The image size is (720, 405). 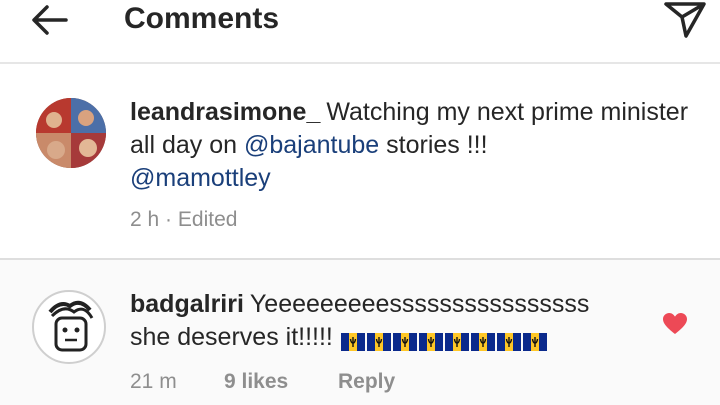 What do you see at coordinates (50, 20) in the screenshot?
I see `arrow-left-icon` at bounding box center [50, 20].